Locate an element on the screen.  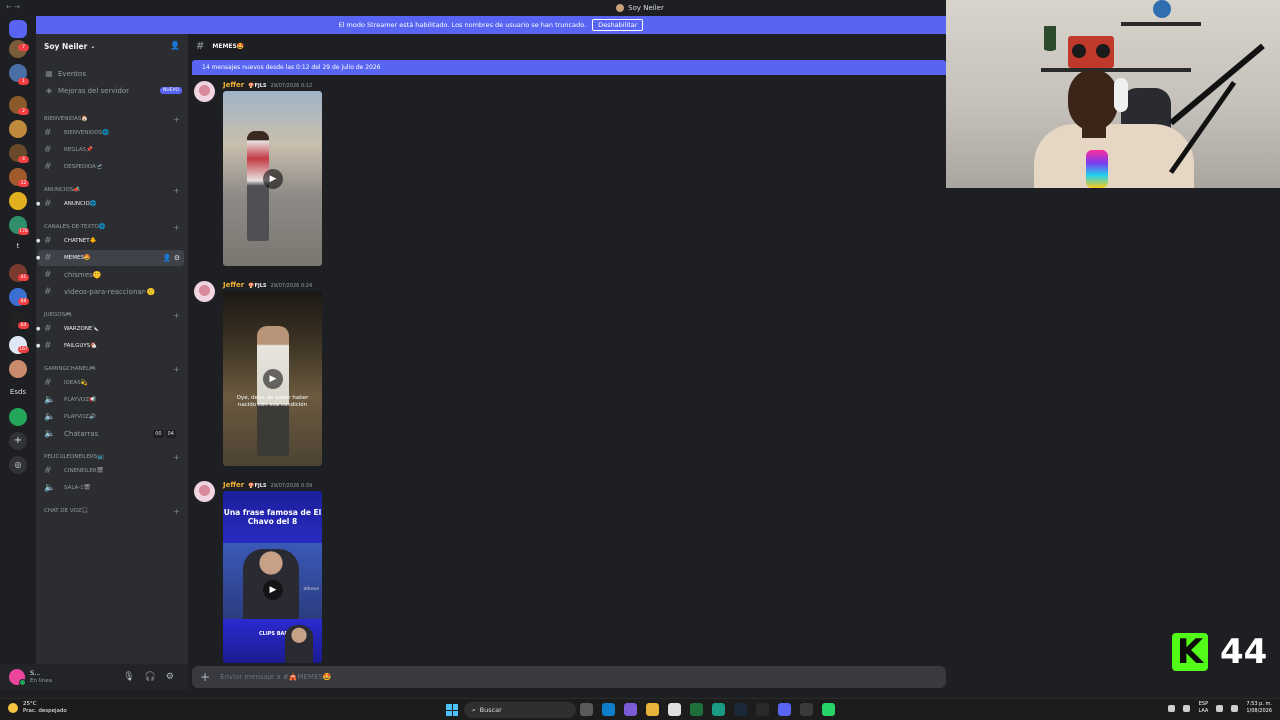
obs-icon is located at coordinates (806, 709).